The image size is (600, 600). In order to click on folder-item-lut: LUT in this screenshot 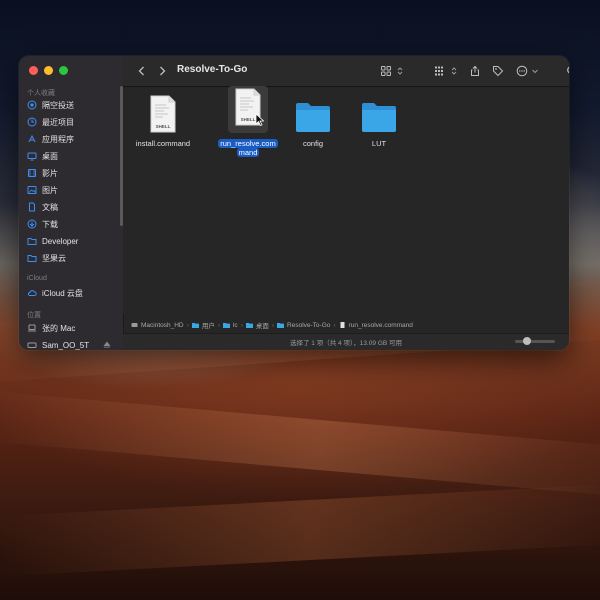, I will do `click(379, 120)`.